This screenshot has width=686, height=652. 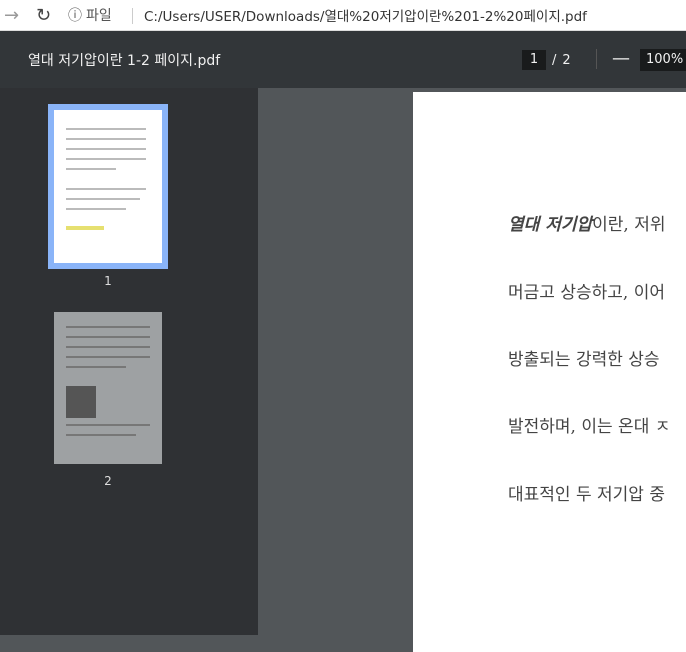 What do you see at coordinates (587, 225) in the screenshot?
I see `text-line: 열대 저기압이란, 저위` at bounding box center [587, 225].